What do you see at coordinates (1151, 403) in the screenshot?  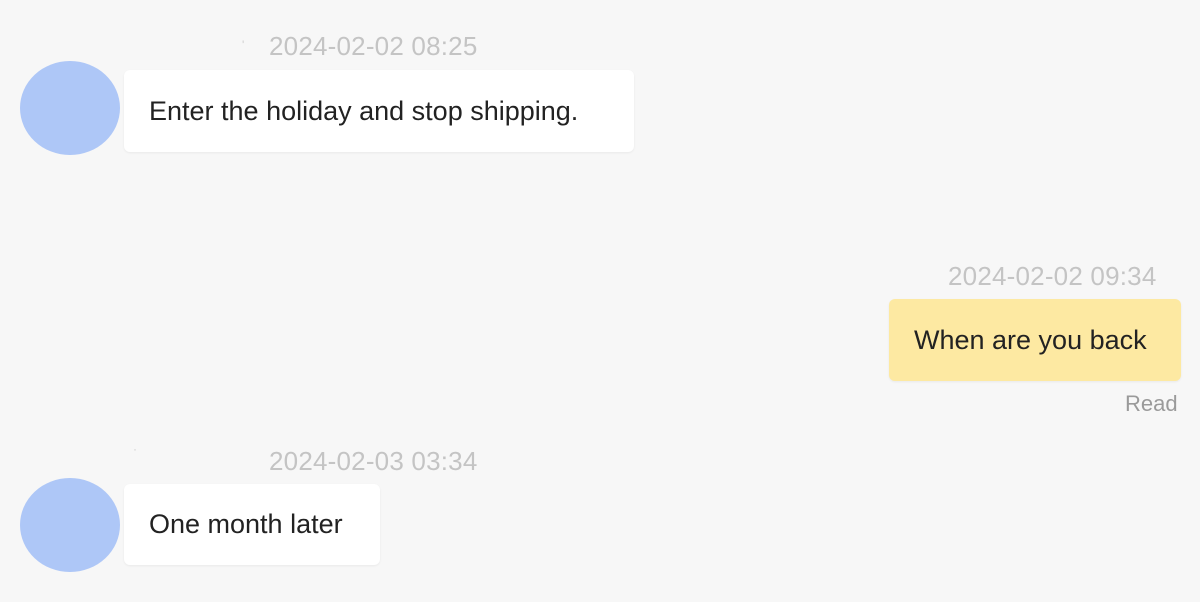 I see `read-status: Read` at bounding box center [1151, 403].